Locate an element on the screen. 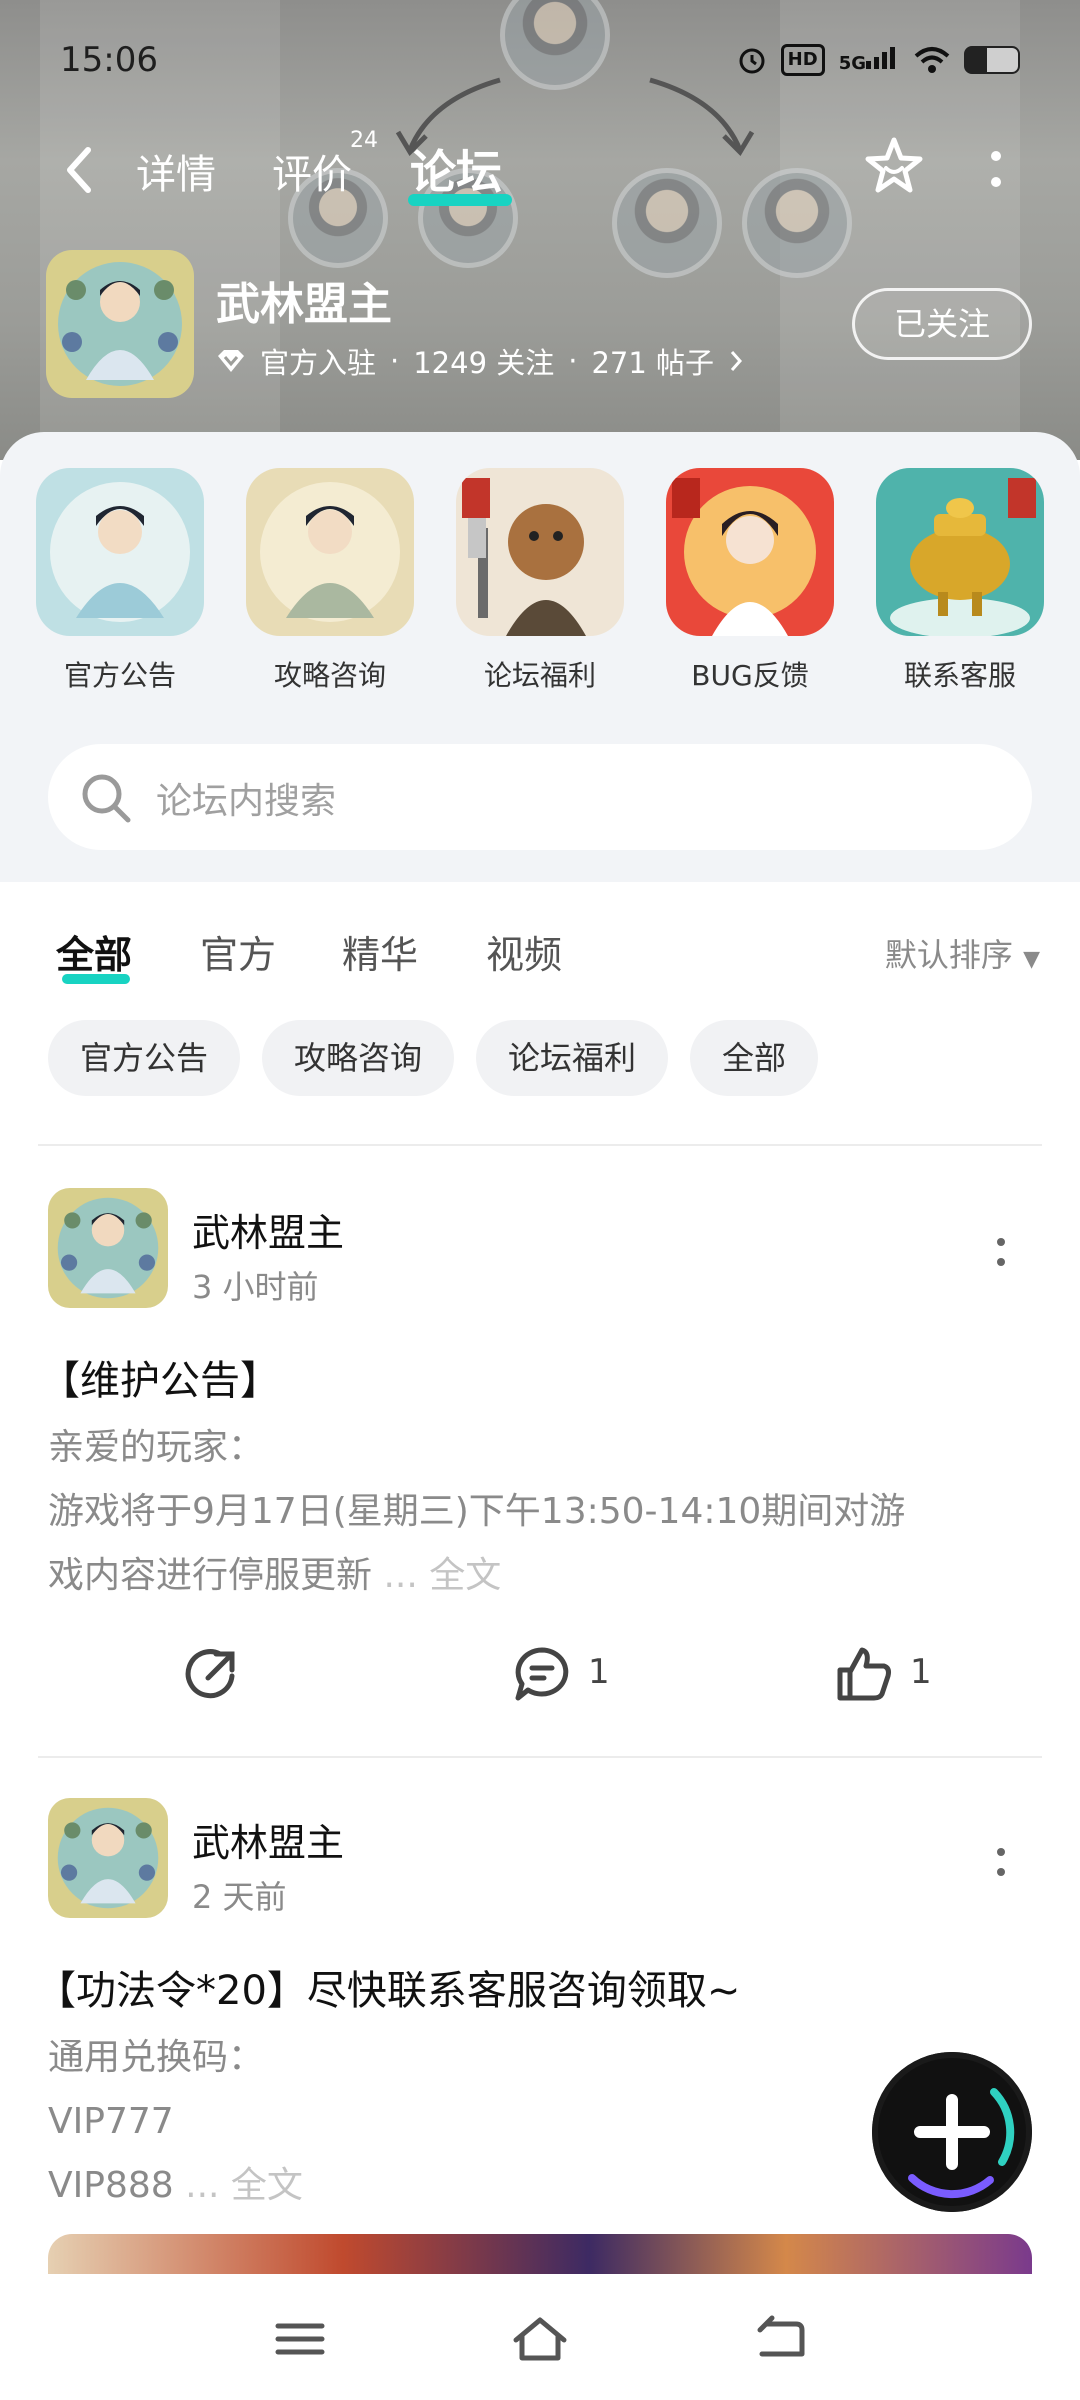 The height and width of the screenshot is (2400, 1080). shortcut-strategy: 攻略咨询 is located at coordinates (330, 581).